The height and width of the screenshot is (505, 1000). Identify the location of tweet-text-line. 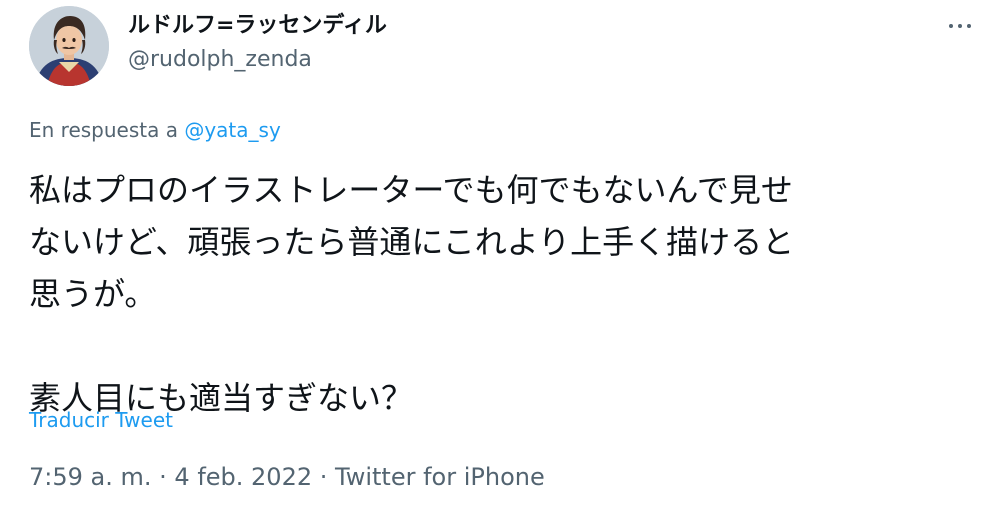
(504, 346).